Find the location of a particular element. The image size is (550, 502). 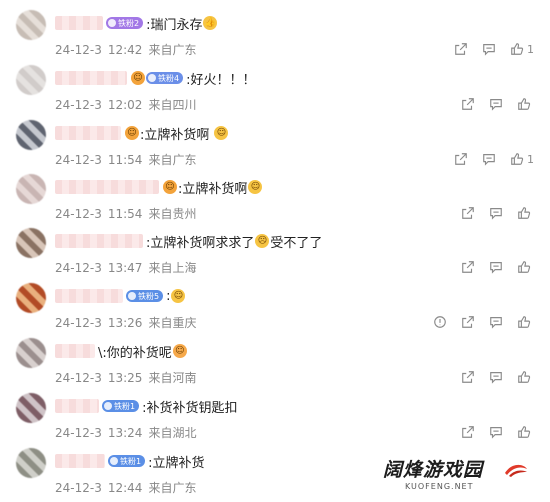

fan-badge: 铁粉5 is located at coordinates (145, 296).